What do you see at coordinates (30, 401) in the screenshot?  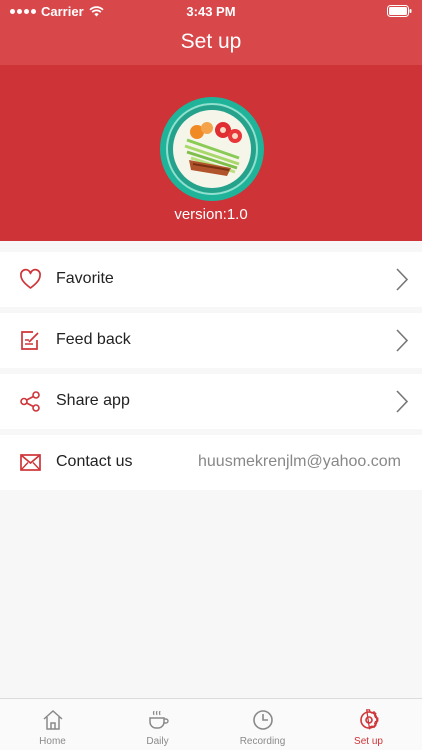 I see `share-icon` at bounding box center [30, 401].